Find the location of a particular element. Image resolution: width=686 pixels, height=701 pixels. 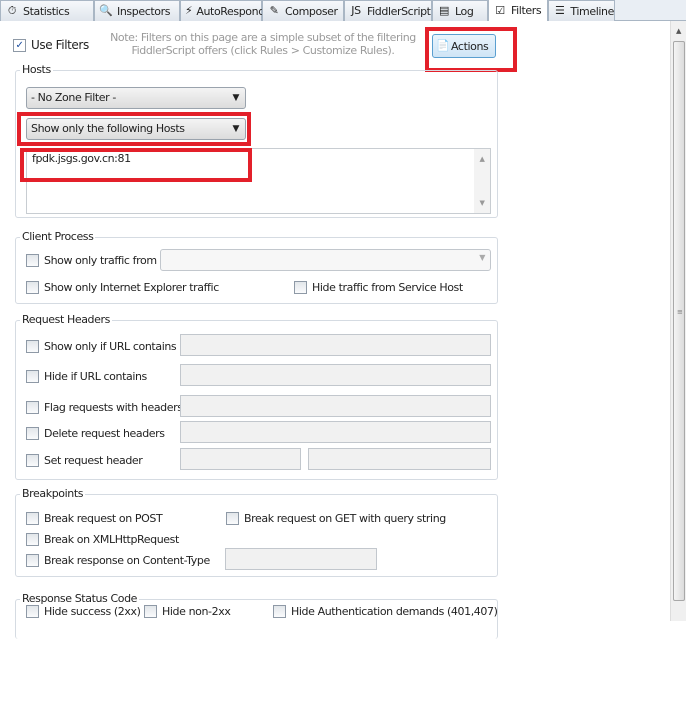

tab-autoresponder: ⚡ AutoResponder is located at coordinates (228, 10).